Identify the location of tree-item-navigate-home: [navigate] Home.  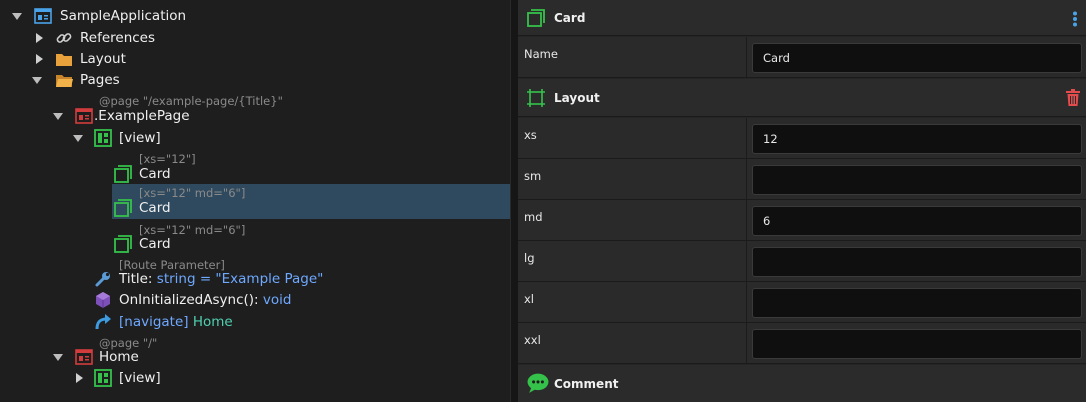
(255, 322).